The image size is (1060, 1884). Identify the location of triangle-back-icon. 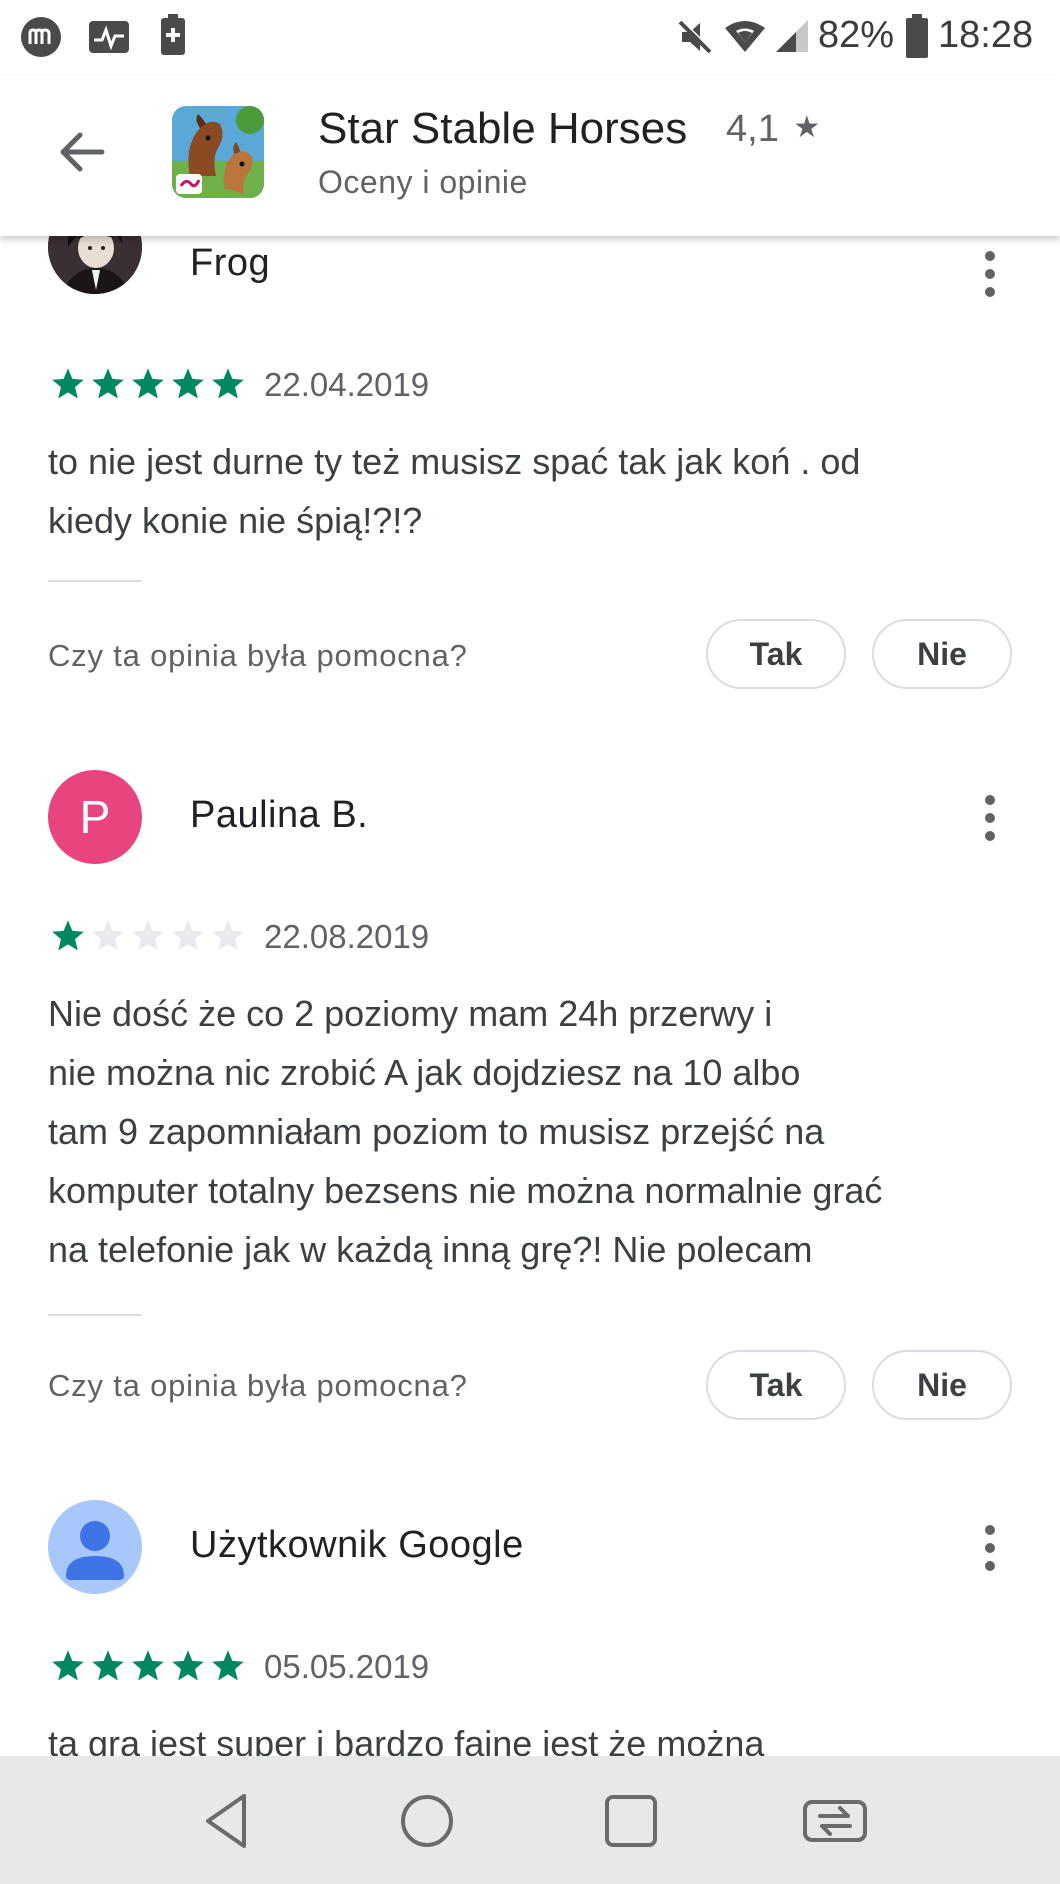
(227, 1821).